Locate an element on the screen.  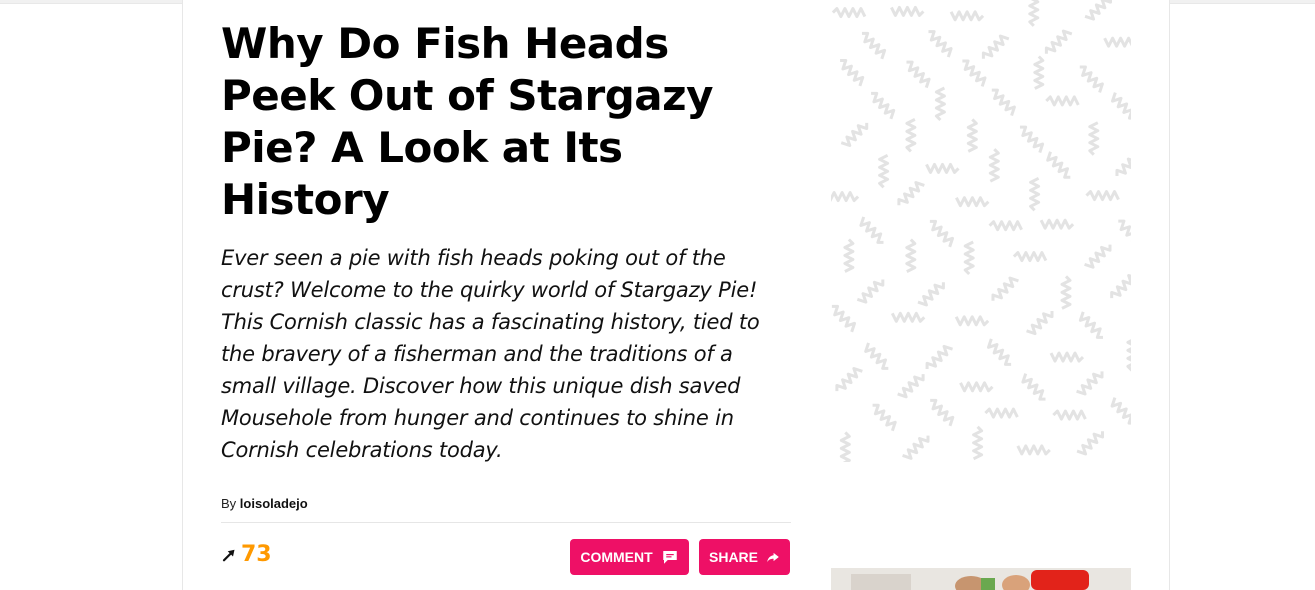
divider is located at coordinates (506, 522).